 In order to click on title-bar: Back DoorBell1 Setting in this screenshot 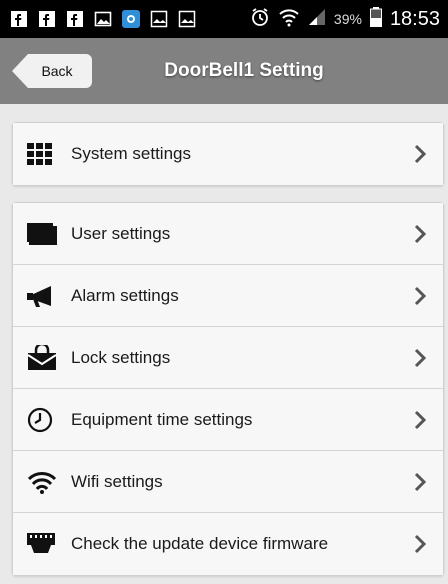, I will do `click(224, 71)`.